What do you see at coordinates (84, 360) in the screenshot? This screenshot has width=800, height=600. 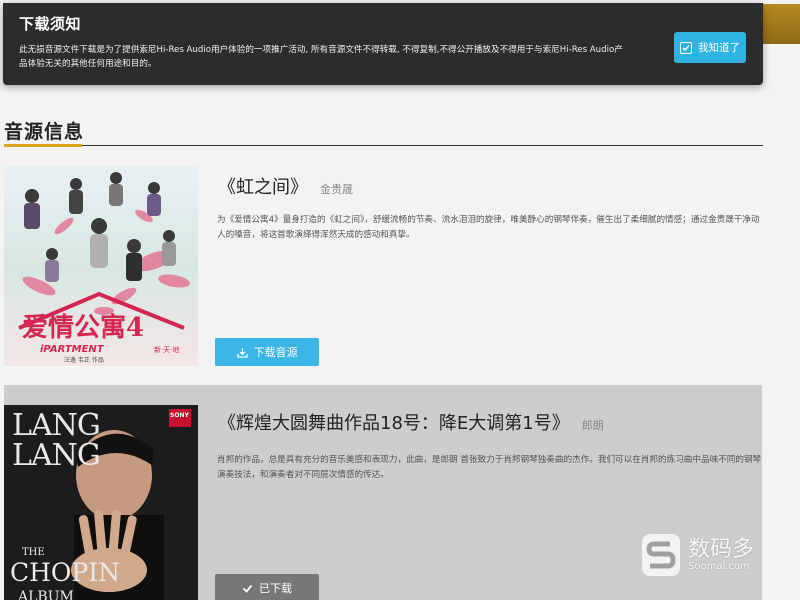 I see `cover-credits: 汪逸 韦正 作品` at bounding box center [84, 360].